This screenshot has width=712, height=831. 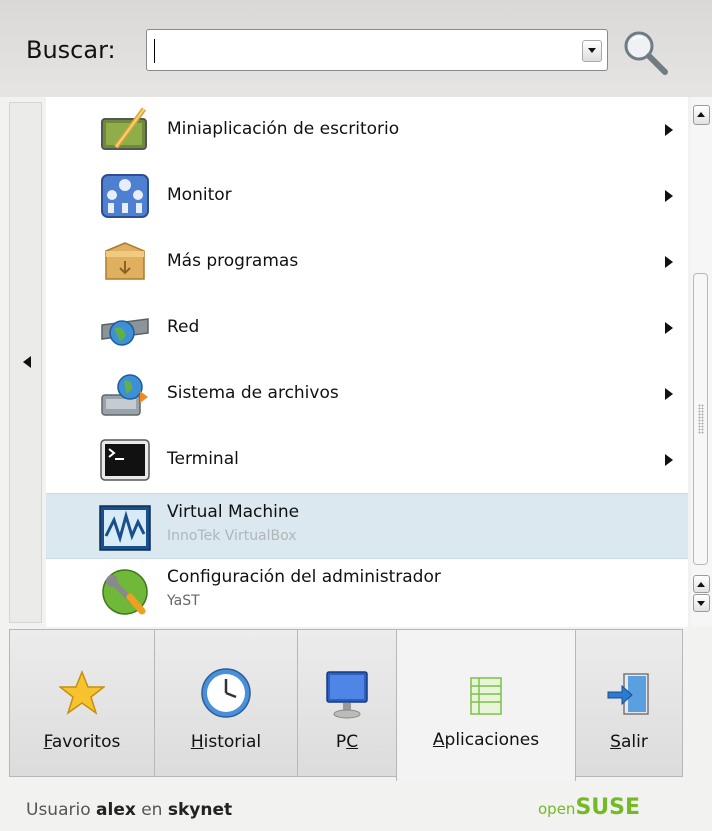 What do you see at coordinates (232, 536) in the screenshot?
I see `item-description: InnoTek VirtualBox` at bounding box center [232, 536].